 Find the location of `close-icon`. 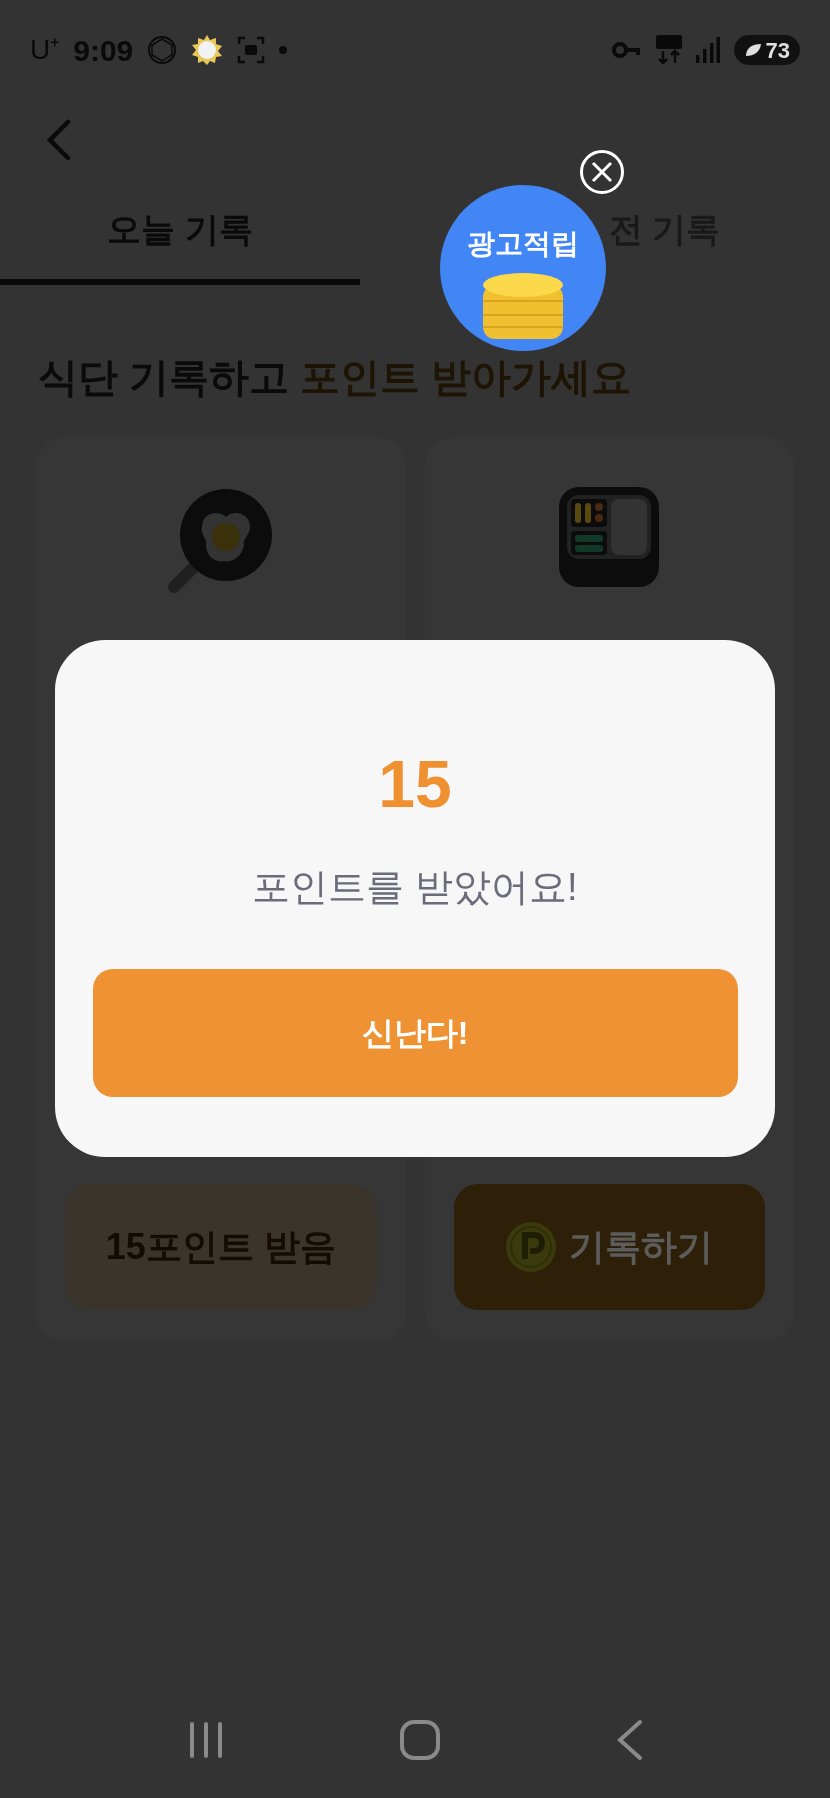

close-icon is located at coordinates (602, 172).